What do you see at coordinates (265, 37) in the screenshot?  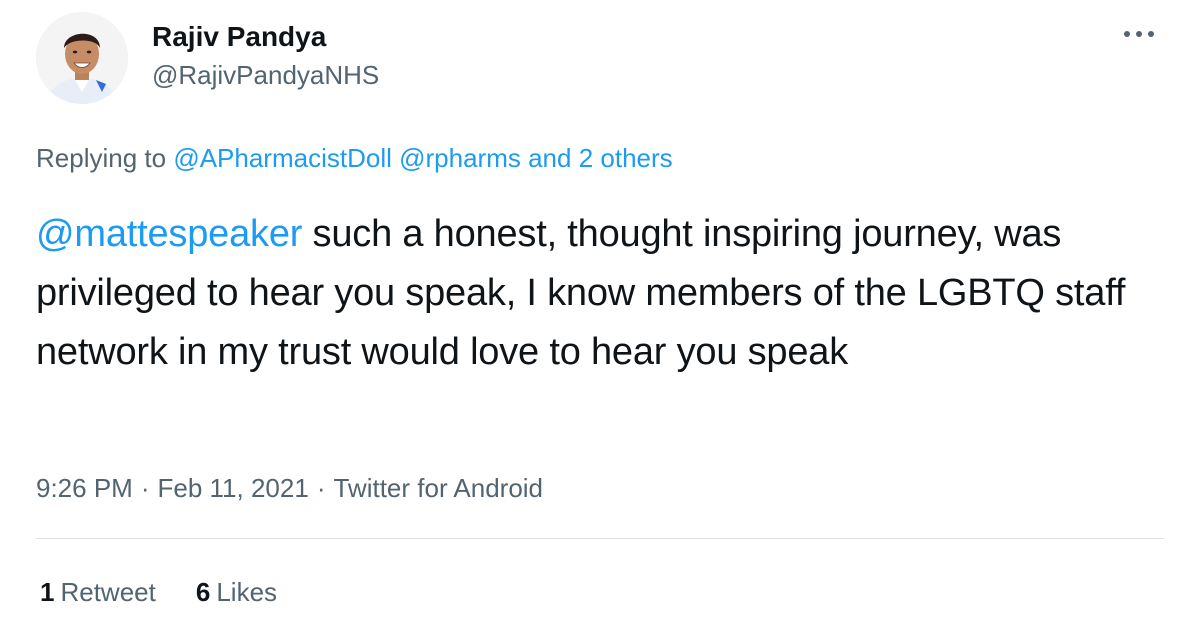 I see `display-name: Rajiv Pandya` at bounding box center [265, 37].